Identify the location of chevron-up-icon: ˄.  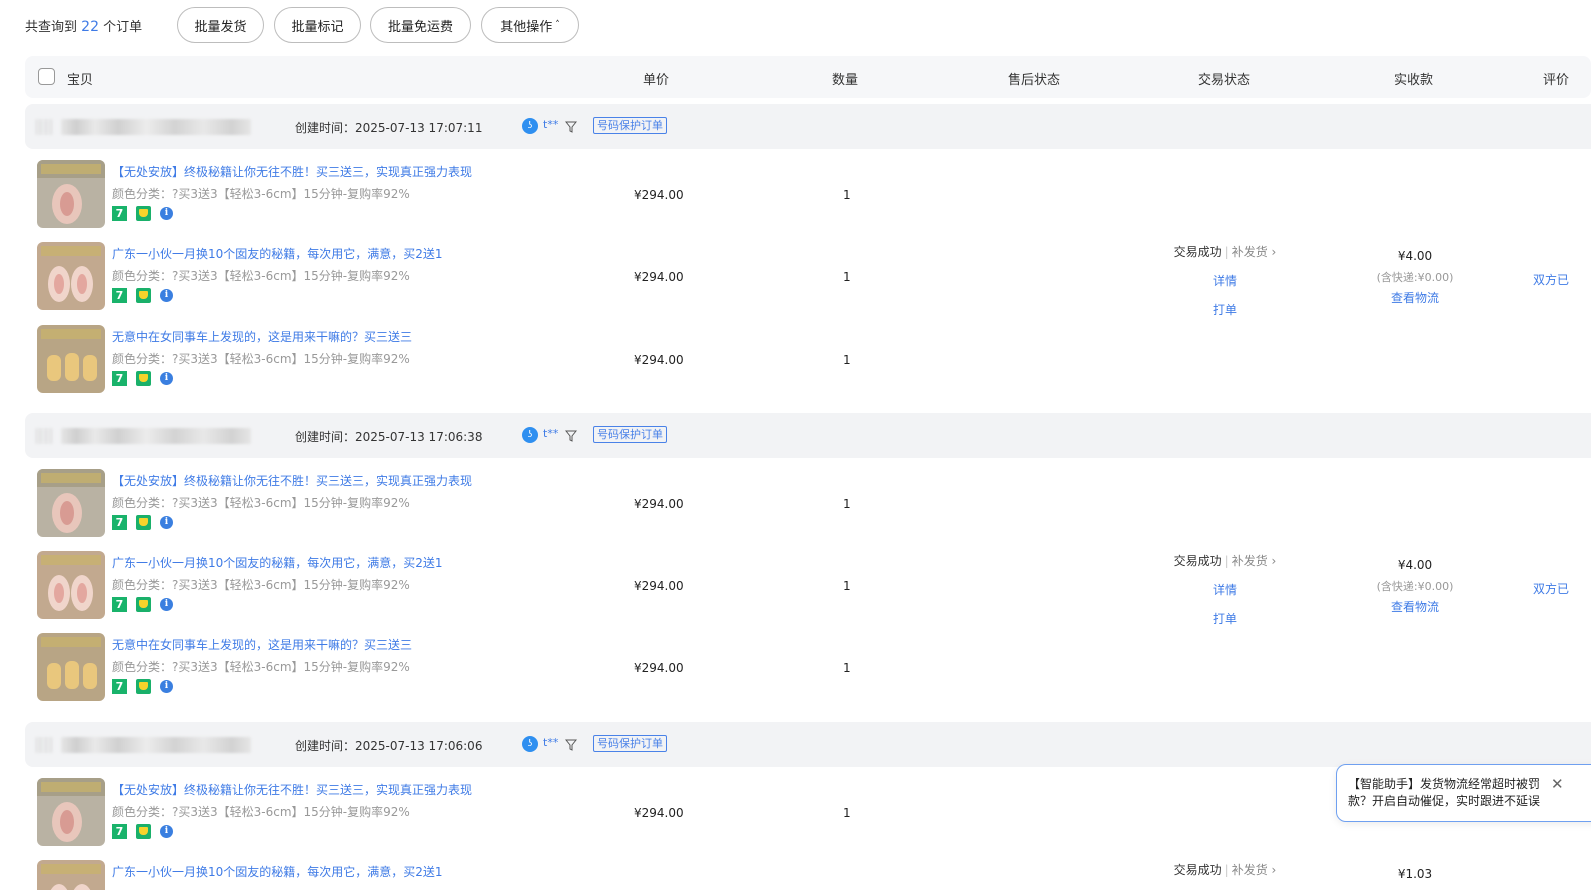
(557, 25).